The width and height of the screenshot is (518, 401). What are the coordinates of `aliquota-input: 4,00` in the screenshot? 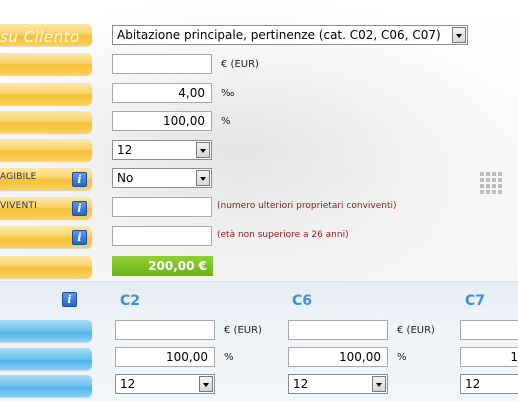 It's located at (162, 93).